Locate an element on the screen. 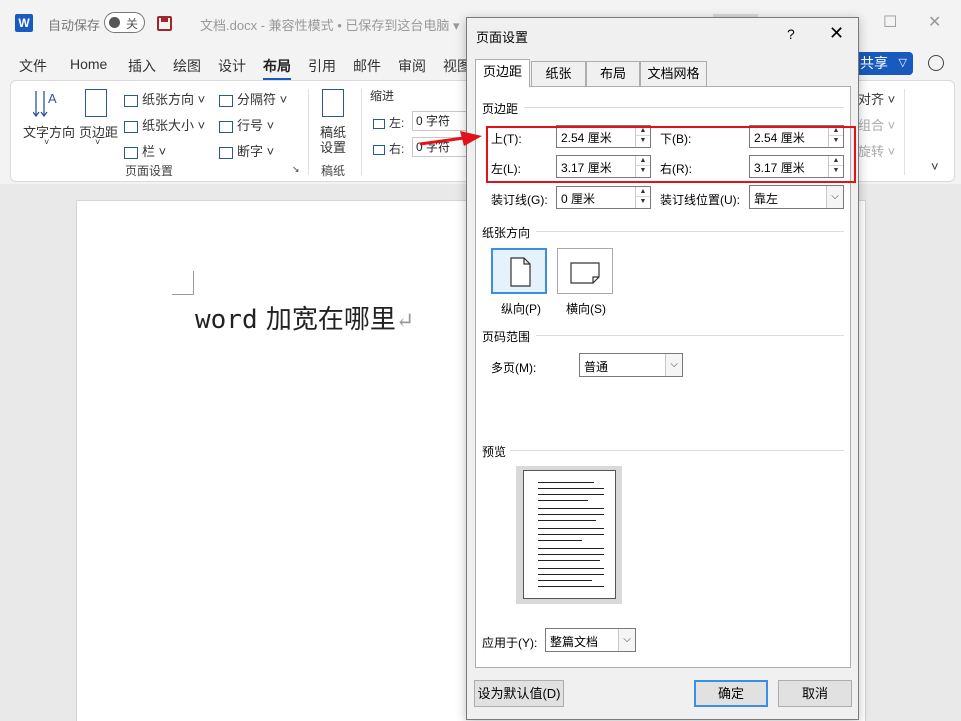 The image size is (961, 721). gutter-input: 0 厘米 ▲ ▼ is located at coordinates (603, 197).